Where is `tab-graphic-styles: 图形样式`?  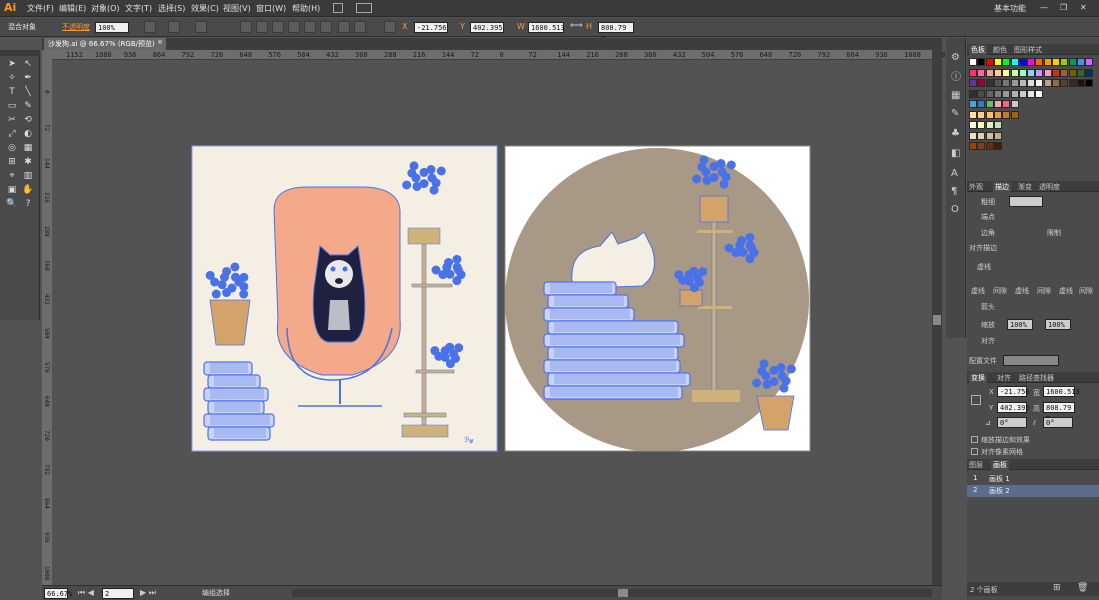 tab-graphic-styles: 图形样式 is located at coordinates (1028, 50).